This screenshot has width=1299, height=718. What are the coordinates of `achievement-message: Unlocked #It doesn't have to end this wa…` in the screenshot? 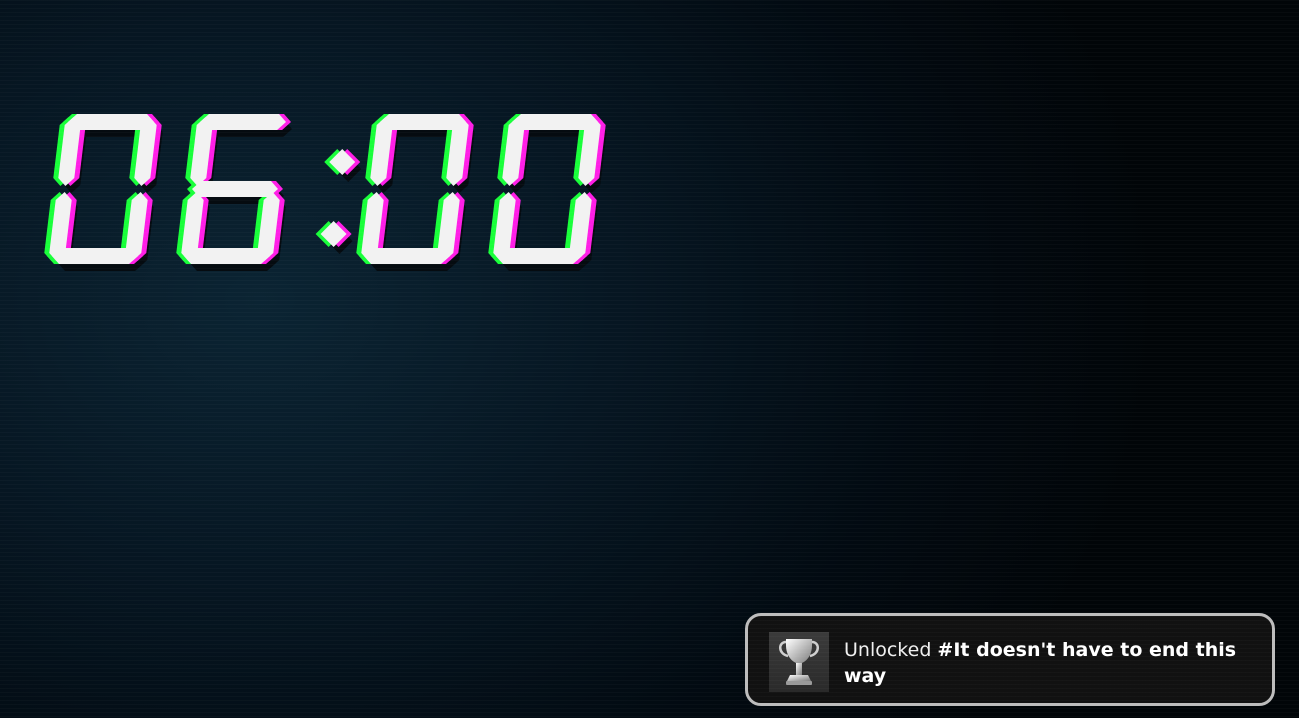 It's located at (1044, 663).